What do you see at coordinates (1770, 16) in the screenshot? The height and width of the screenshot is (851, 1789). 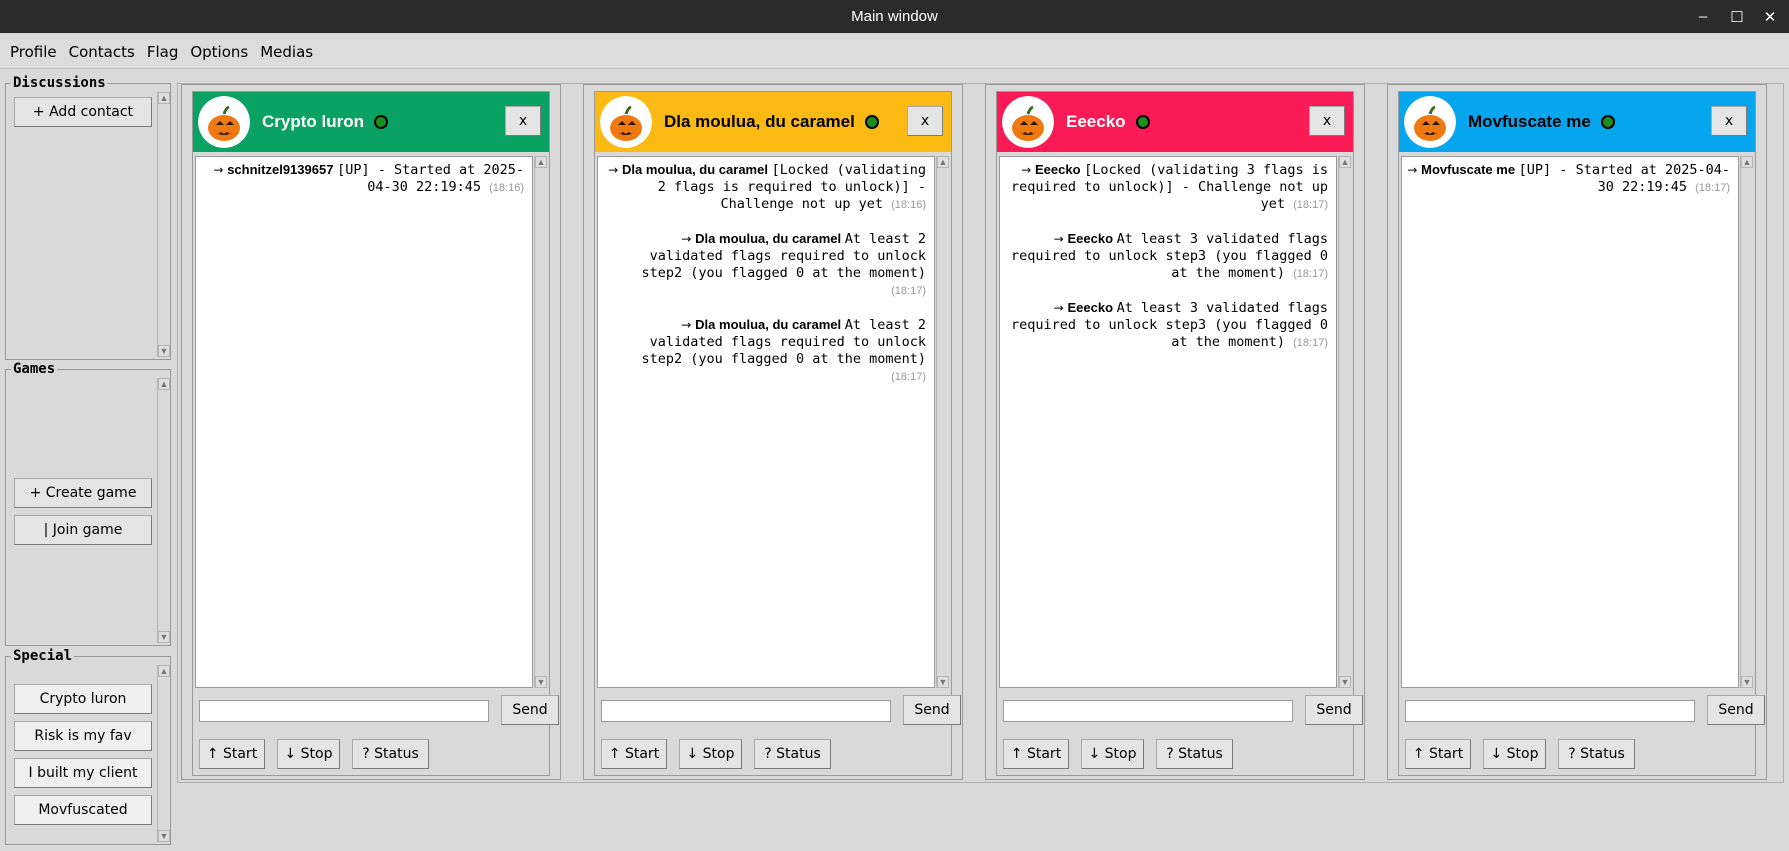 I see `close-window-icon: ✕` at bounding box center [1770, 16].